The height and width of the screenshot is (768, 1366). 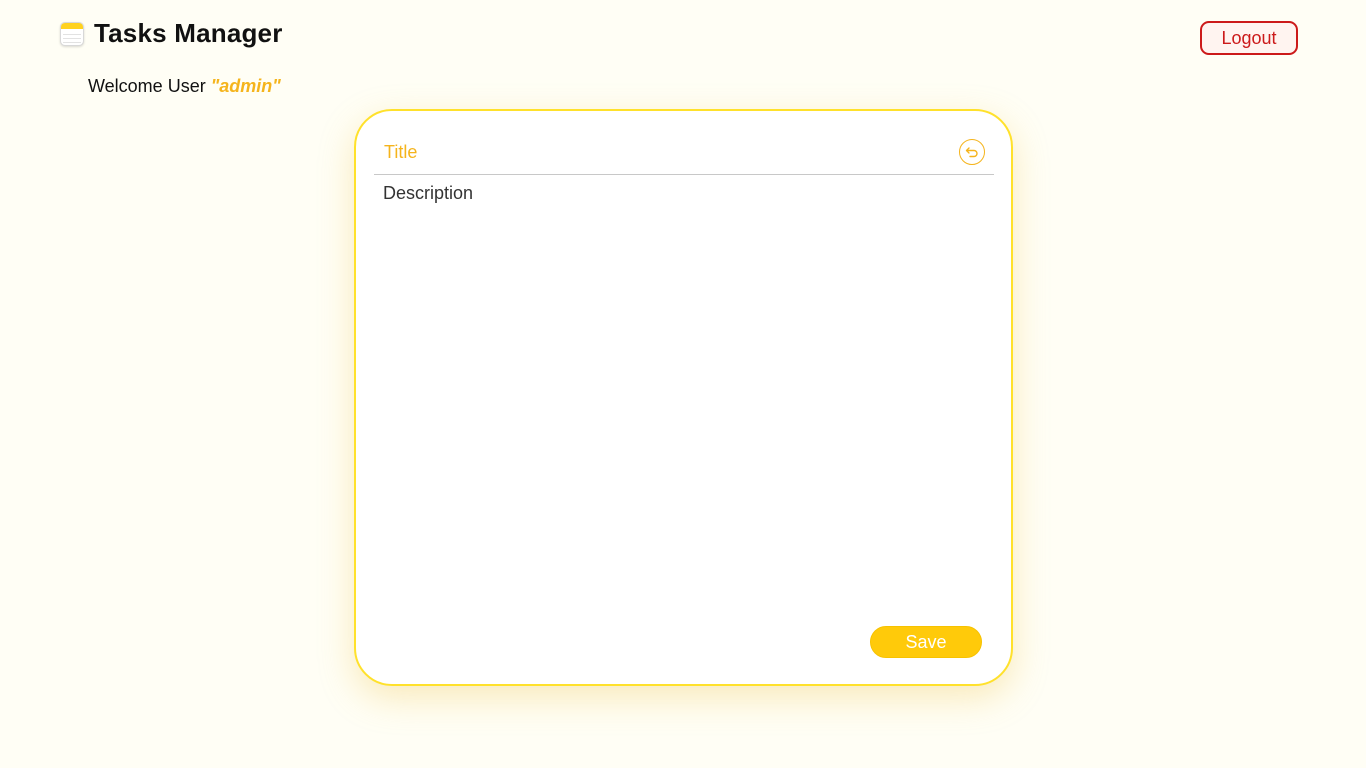 What do you see at coordinates (684, 174) in the screenshot?
I see `title-divider` at bounding box center [684, 174].